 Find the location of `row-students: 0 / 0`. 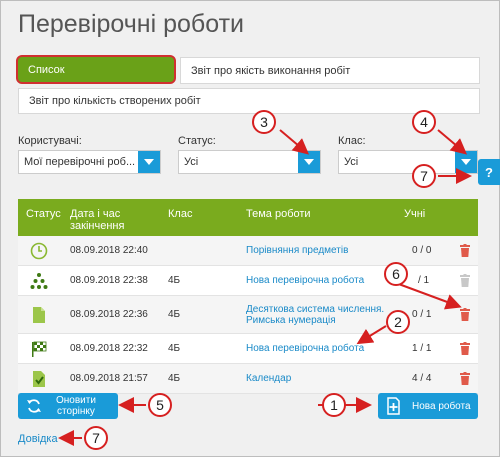

row-students: 0 / 0 is located at coordinates (422, 250).